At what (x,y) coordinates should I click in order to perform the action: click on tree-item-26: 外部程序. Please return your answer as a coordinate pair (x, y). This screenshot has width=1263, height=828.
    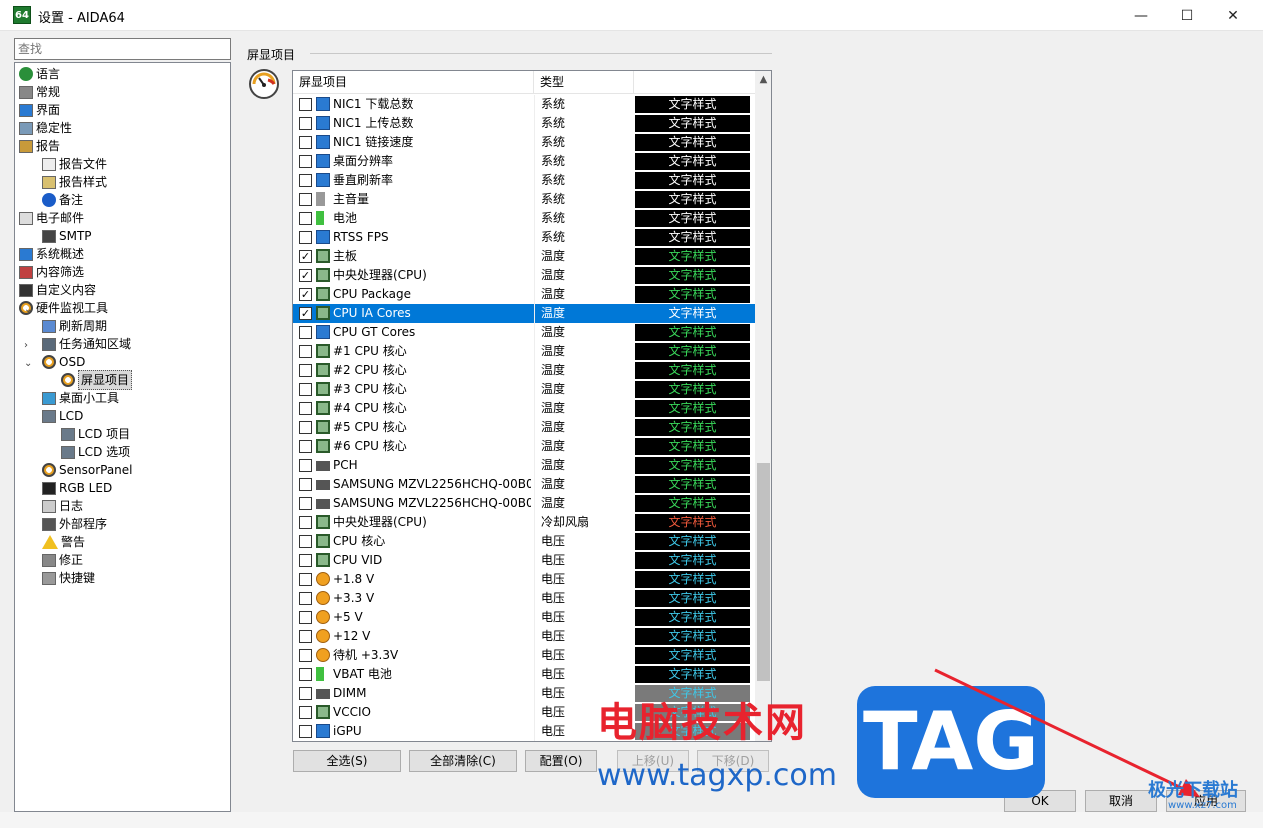
    Looking at the image, I should click on (74, 524).